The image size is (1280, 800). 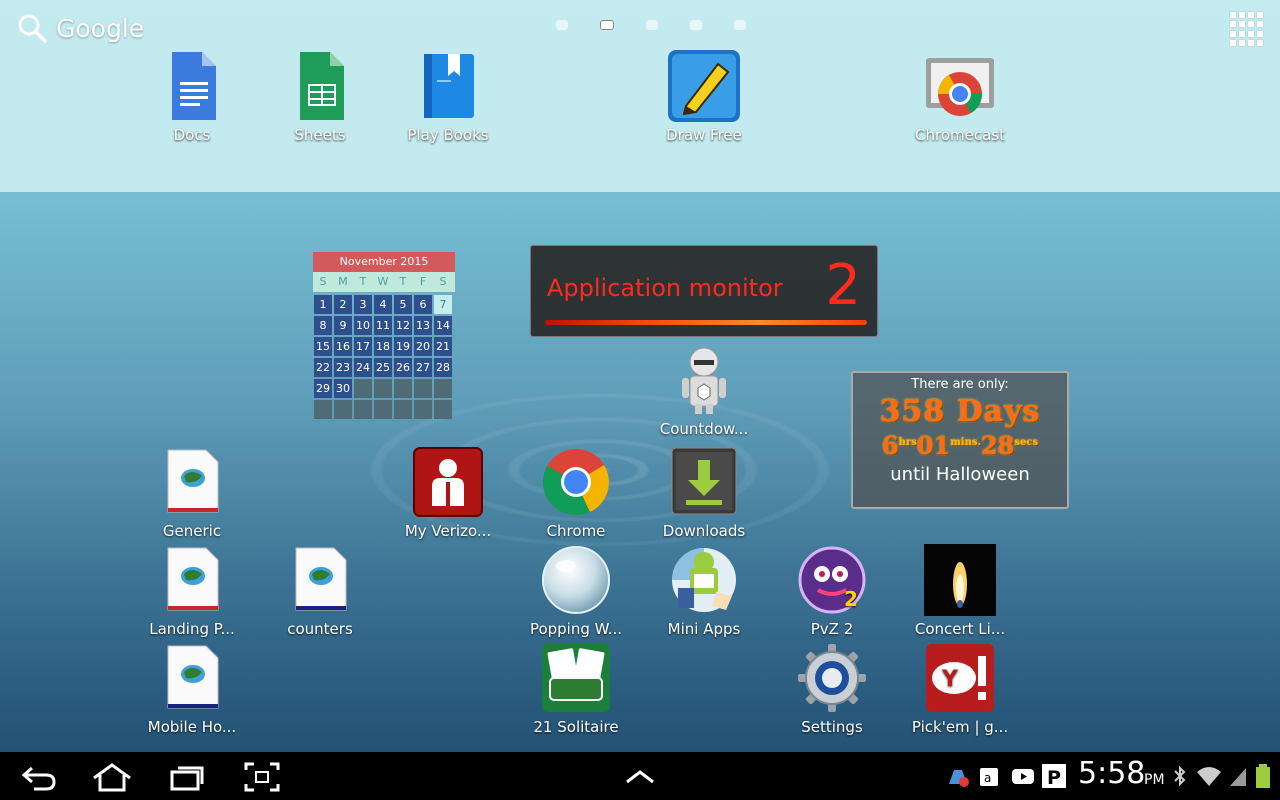 What do you see at coordinates (323, 346) in the screenshot?
I see `calendar-day: 15` at bounding box center [323, 346].